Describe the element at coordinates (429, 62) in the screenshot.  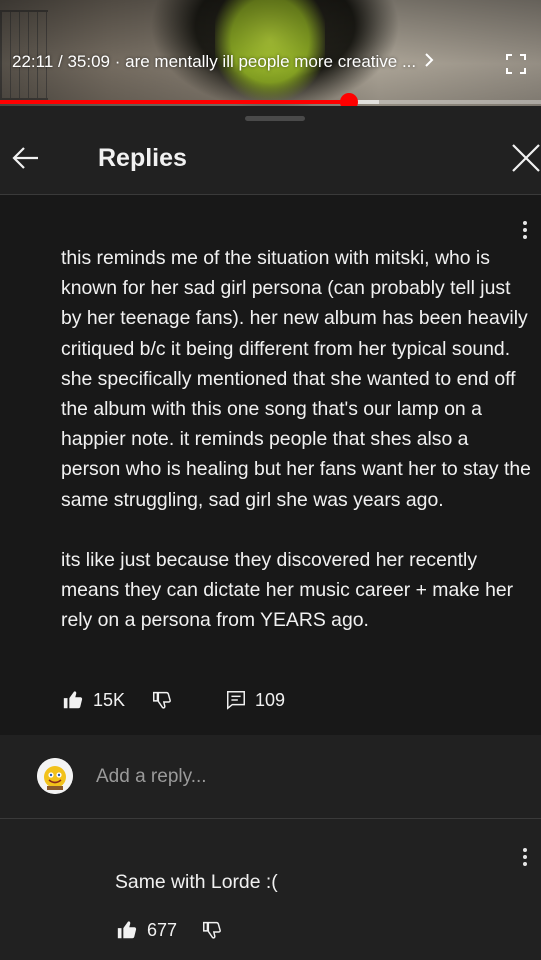
I see `chevron-right-icon` at that location.